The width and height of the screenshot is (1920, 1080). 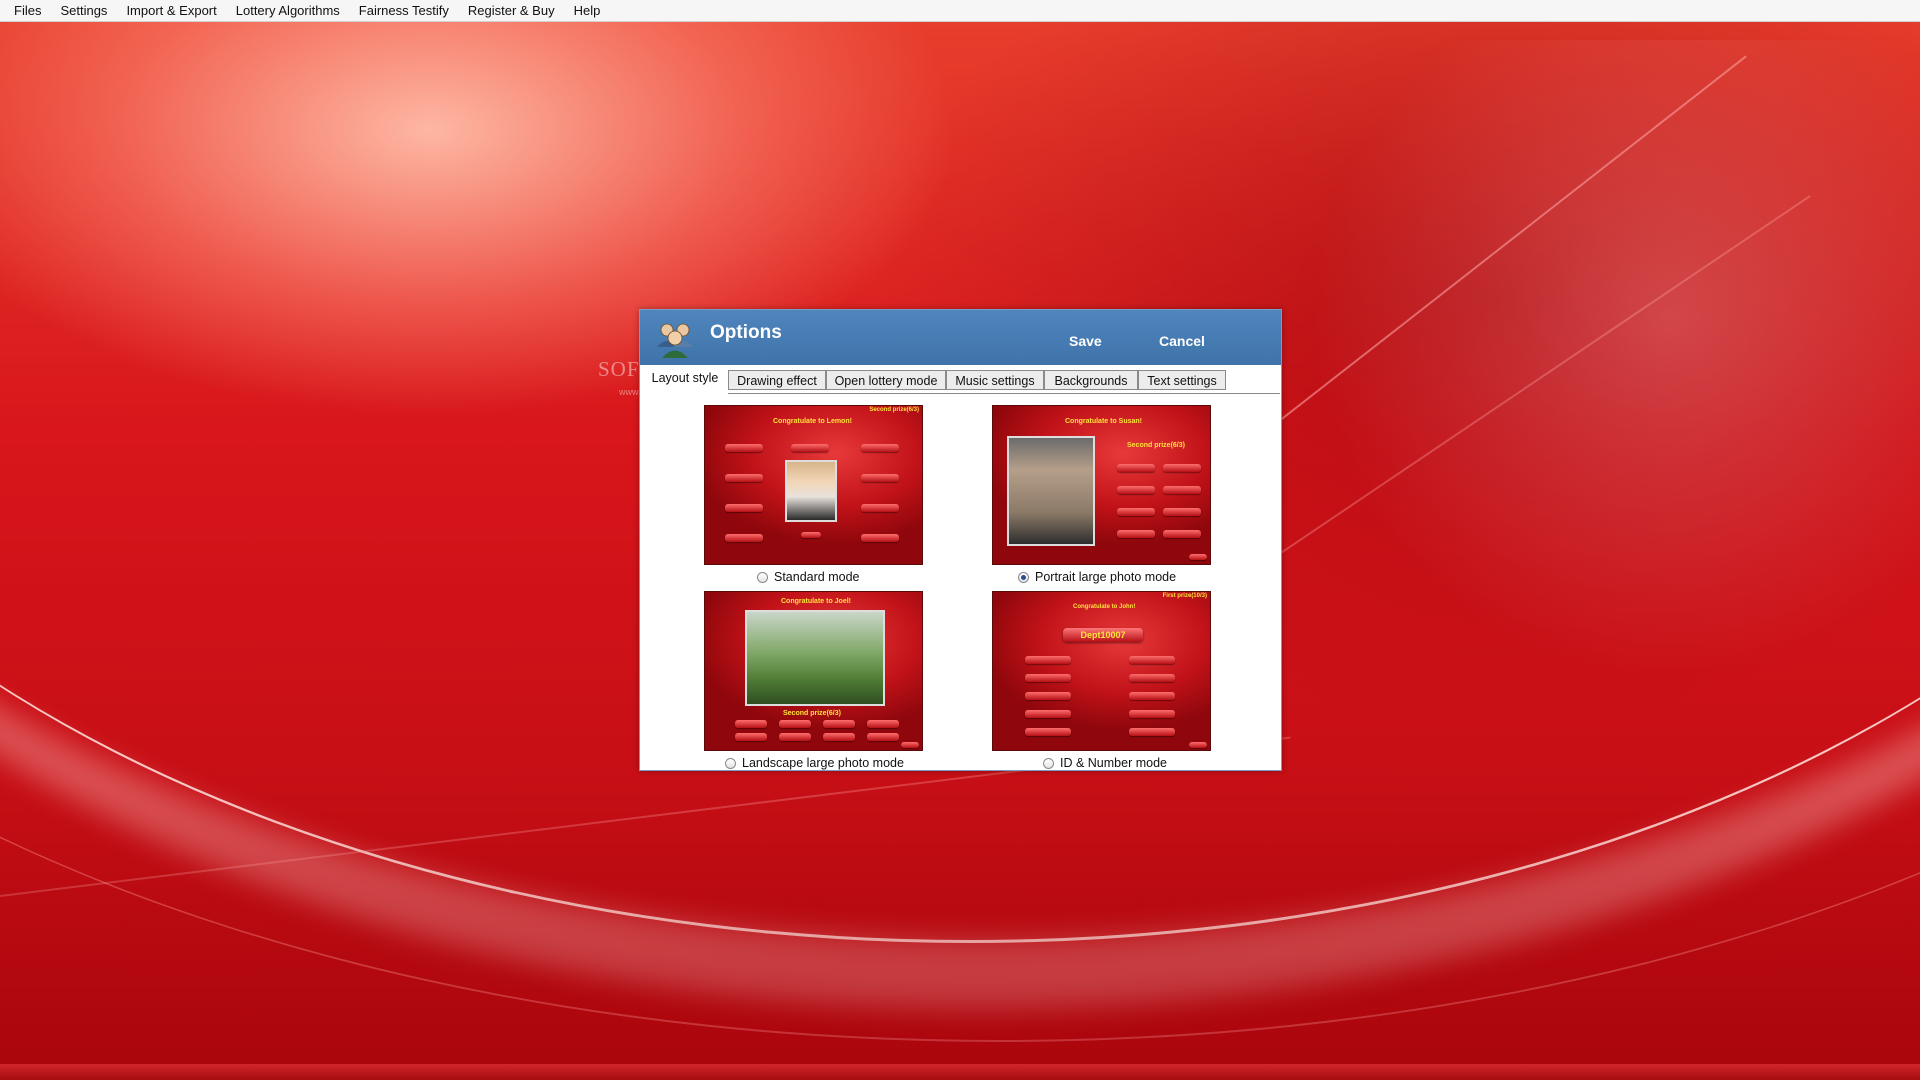 I want to click on users-group-icon, so click(x=675, y=340).